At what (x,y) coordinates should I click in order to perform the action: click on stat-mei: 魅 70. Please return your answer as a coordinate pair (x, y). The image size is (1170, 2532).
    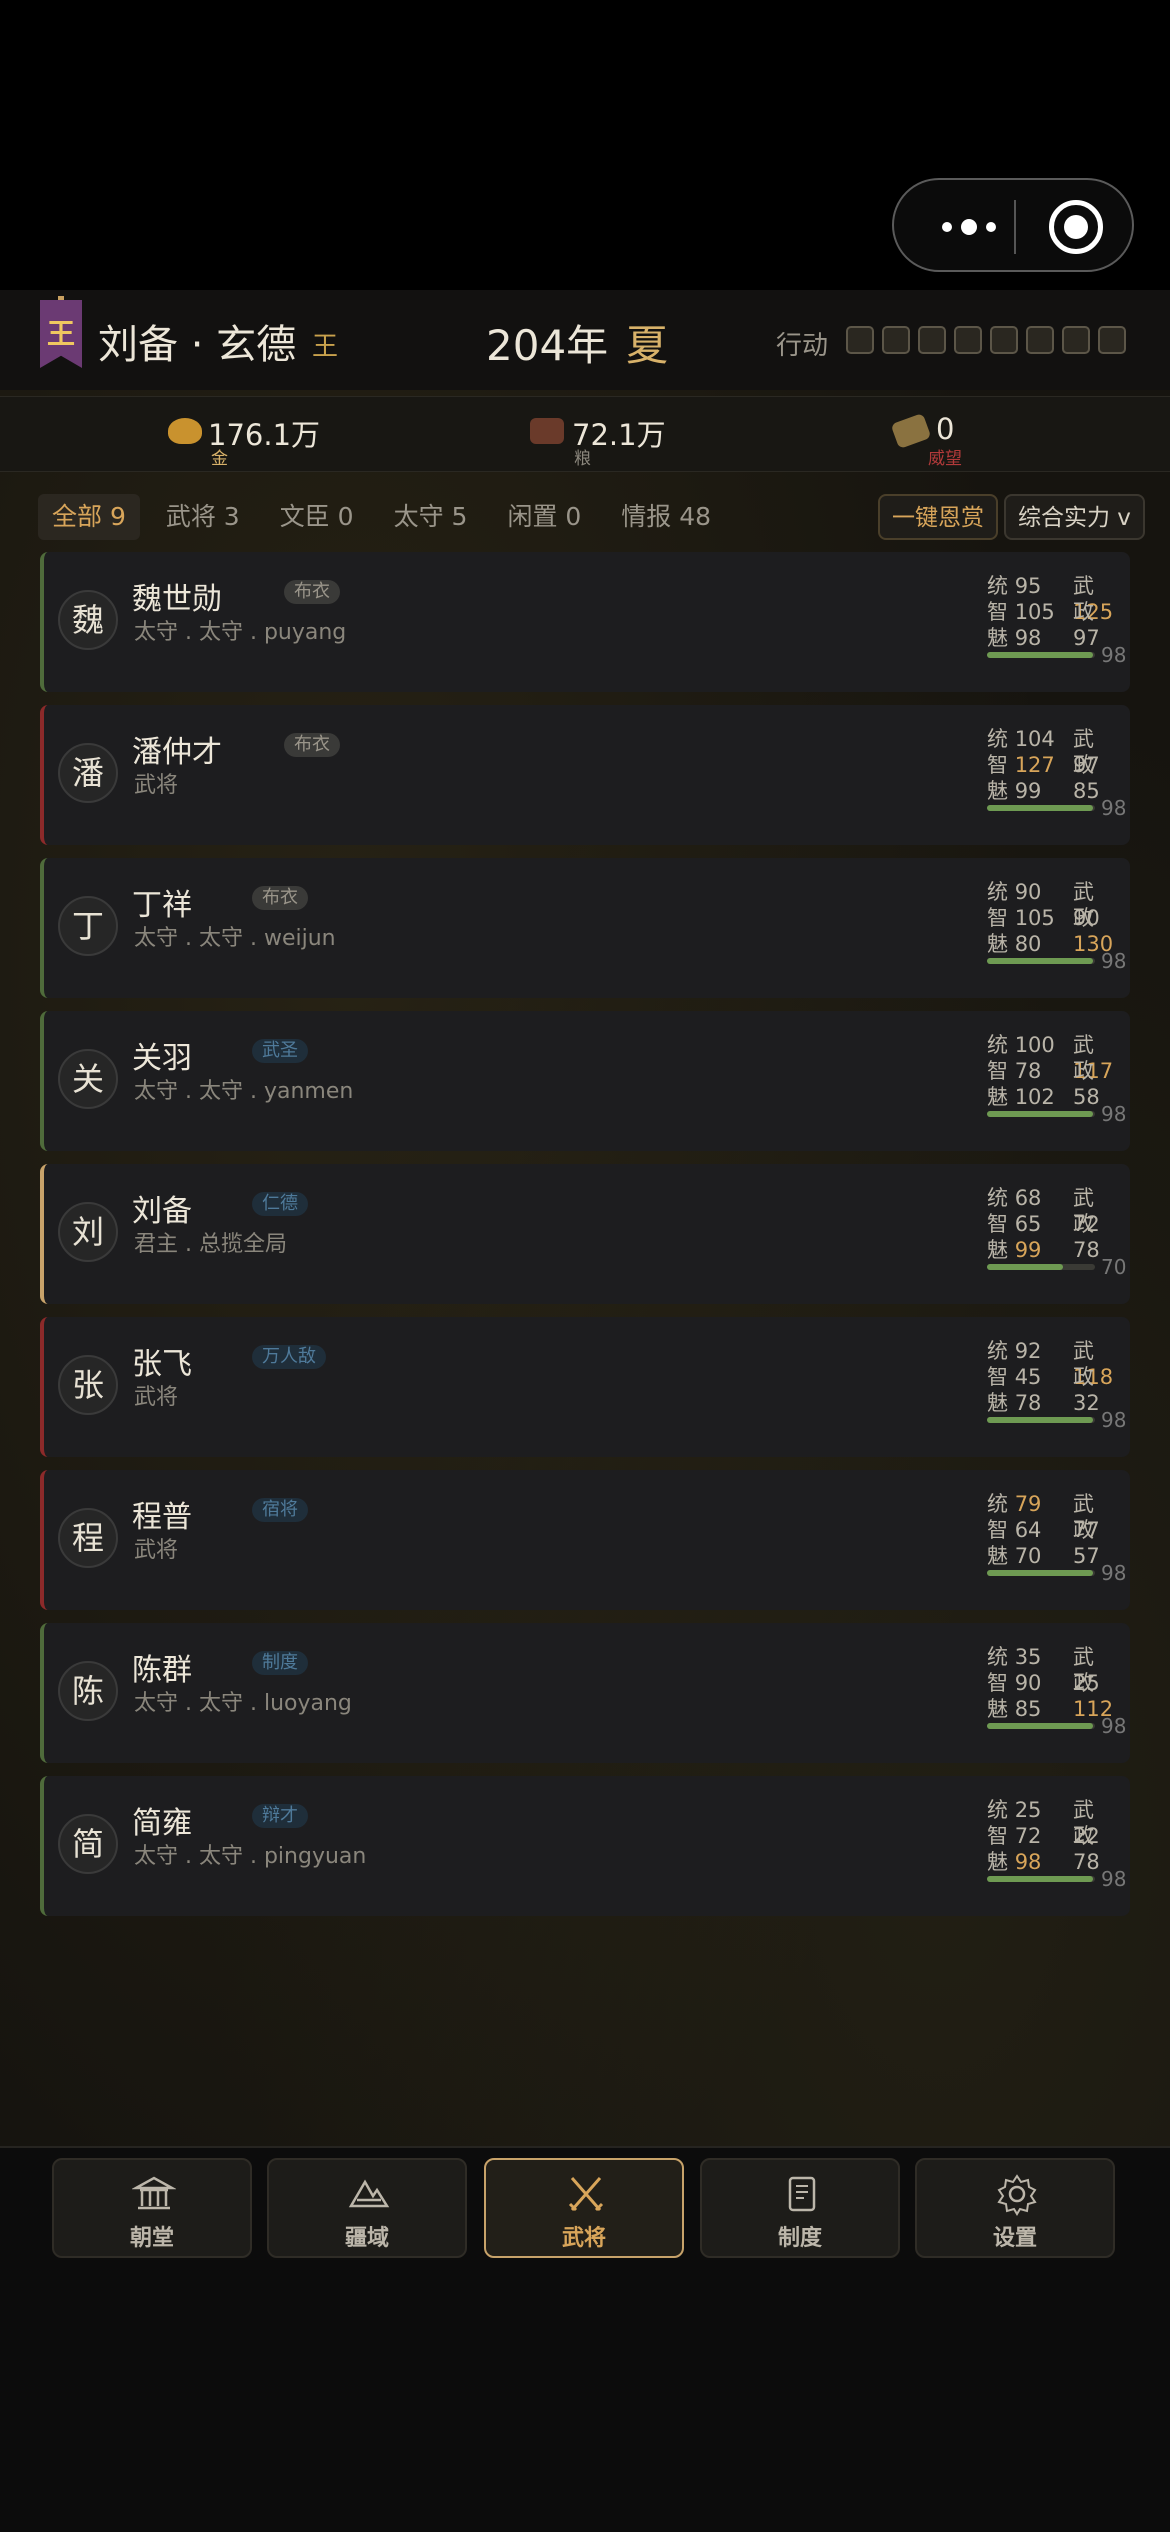
    Looking at the image, I should click on (1014, 1555).